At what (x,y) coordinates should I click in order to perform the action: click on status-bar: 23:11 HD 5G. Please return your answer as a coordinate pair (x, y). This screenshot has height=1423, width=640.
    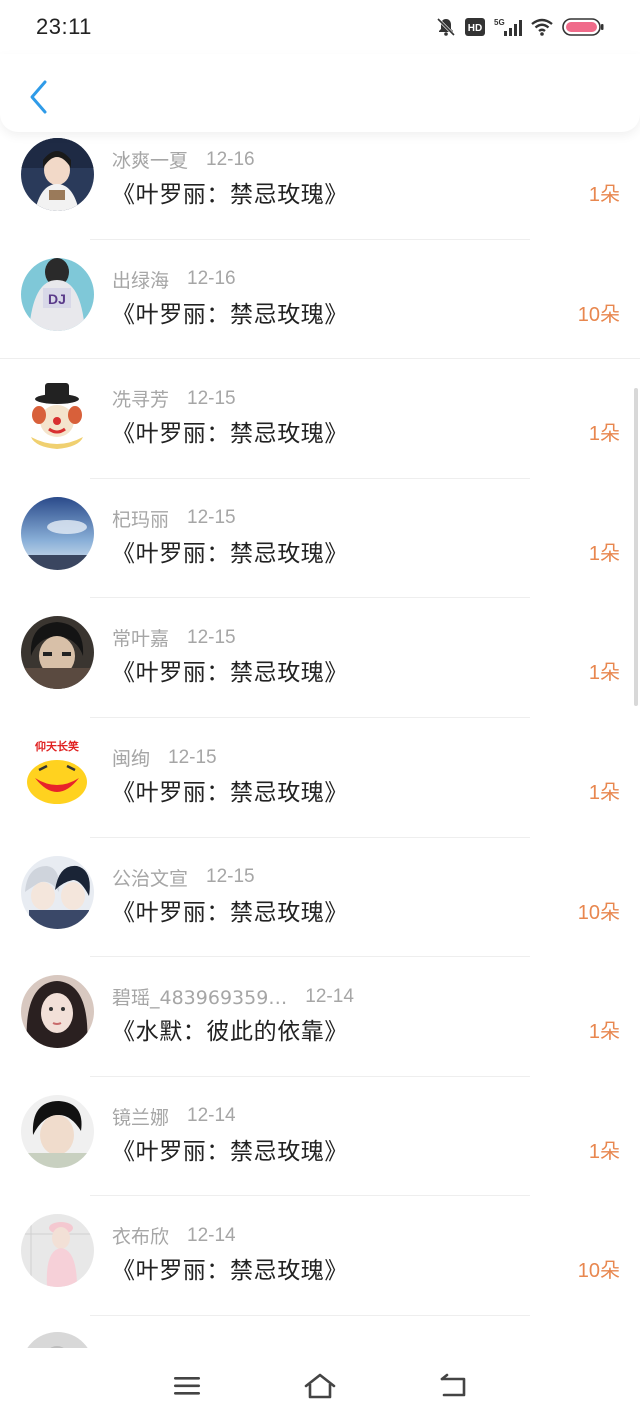
    Looking at the image, I should click on (320, 27).